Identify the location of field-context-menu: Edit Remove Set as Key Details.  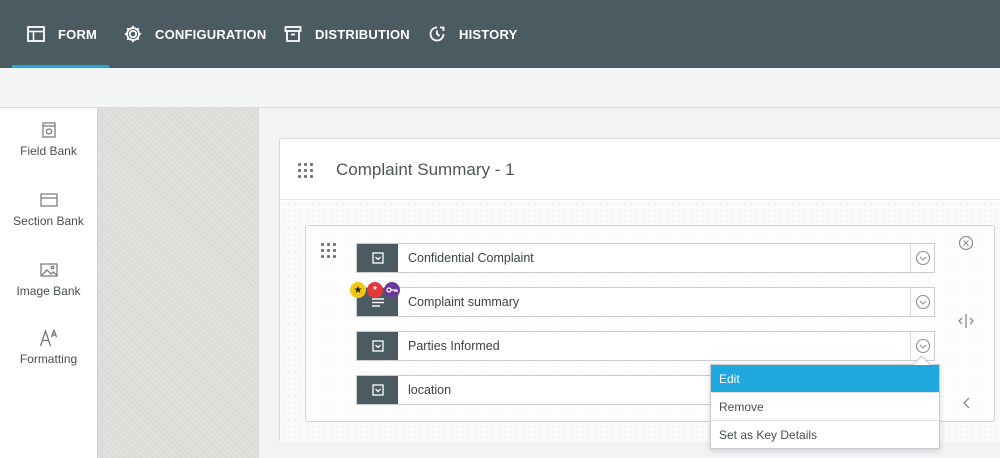
(825, 406).